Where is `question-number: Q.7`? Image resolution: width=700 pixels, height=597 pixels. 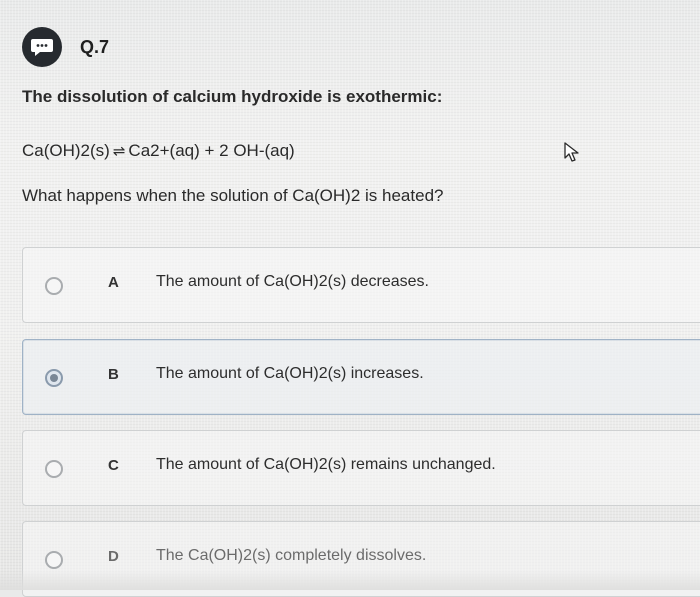
question-number: Q.7 is located at coordinates (95, 46).